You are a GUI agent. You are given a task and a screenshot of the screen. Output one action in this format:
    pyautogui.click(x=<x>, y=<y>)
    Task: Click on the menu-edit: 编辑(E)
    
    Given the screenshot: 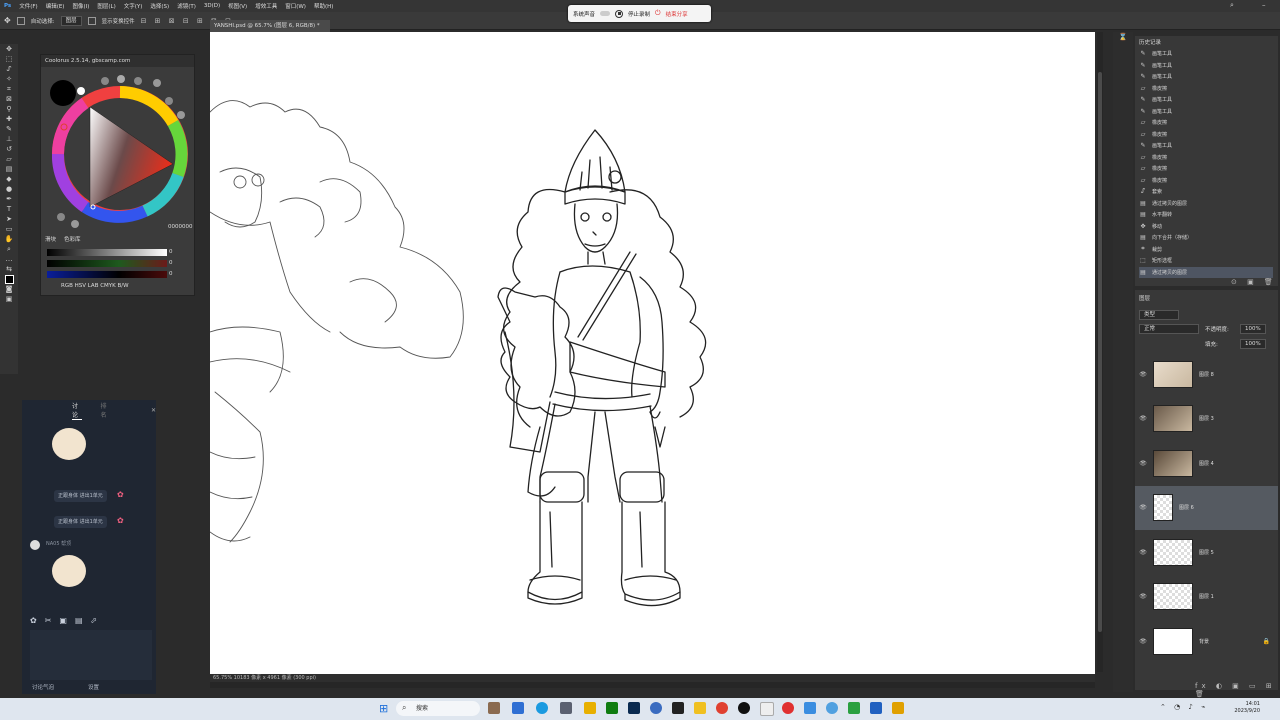 What is the action you would take?
    pyautogui.click(x=55, y=6)
    